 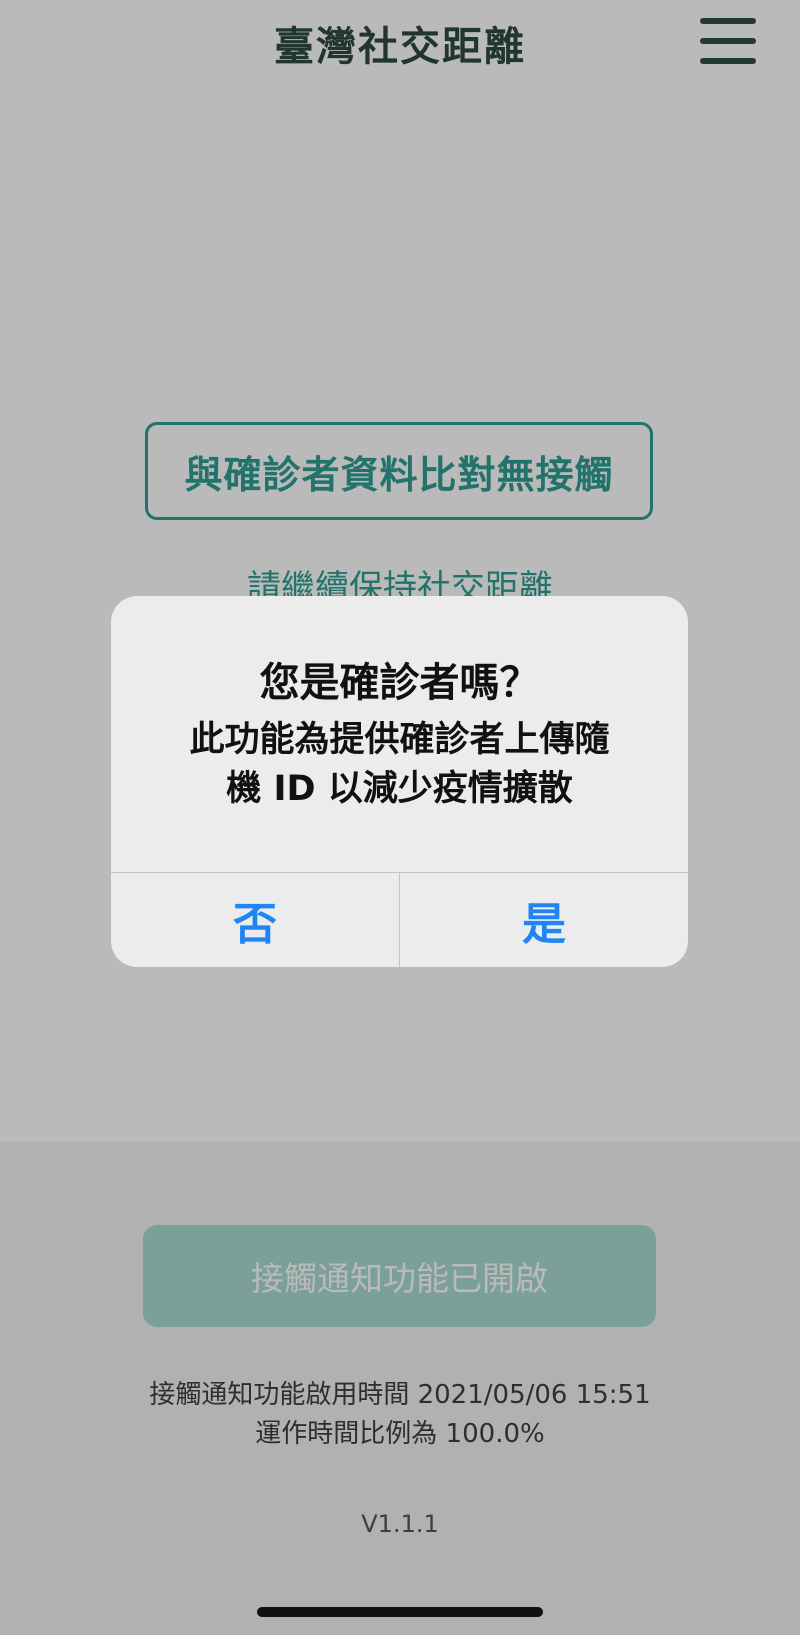 I want to click on dialog-title: 您是確診者嗎？, so click(x=399, y=683).